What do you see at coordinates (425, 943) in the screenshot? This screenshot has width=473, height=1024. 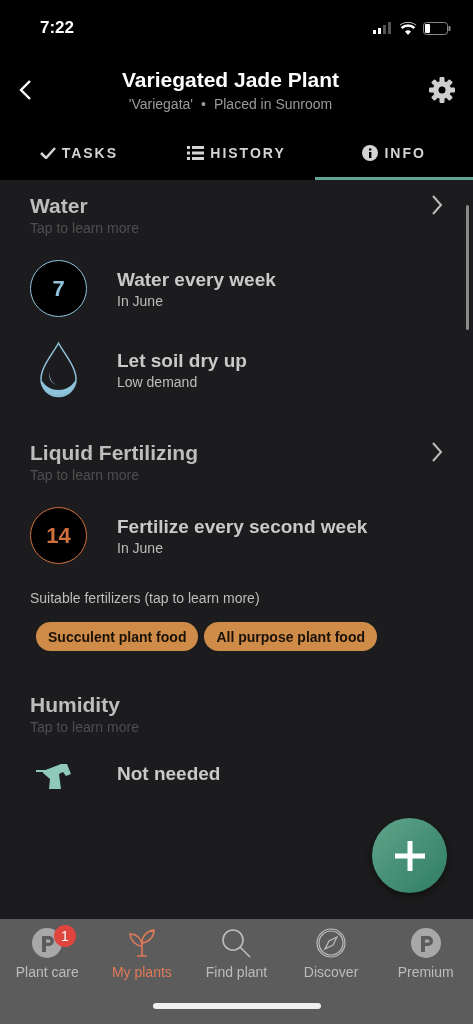 I see `p-logo-icon` at bounding box center [425, 943].